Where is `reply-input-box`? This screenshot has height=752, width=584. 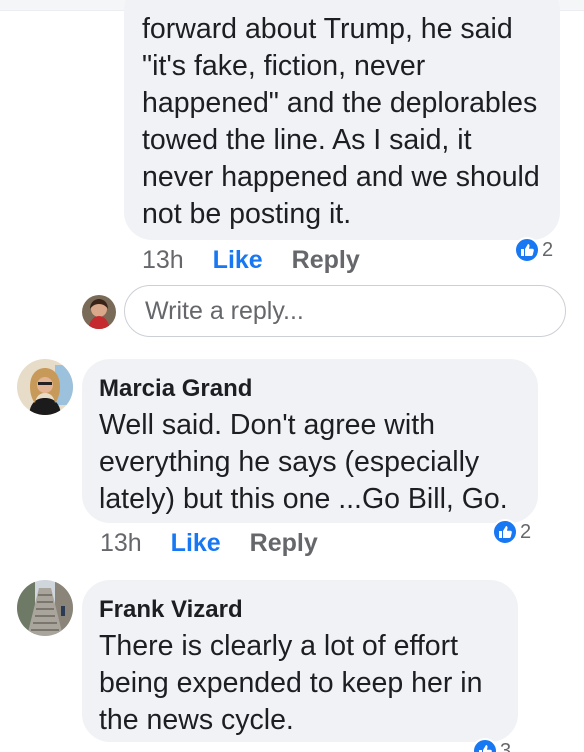 reply-input-box is located at coordinates (345, 311).